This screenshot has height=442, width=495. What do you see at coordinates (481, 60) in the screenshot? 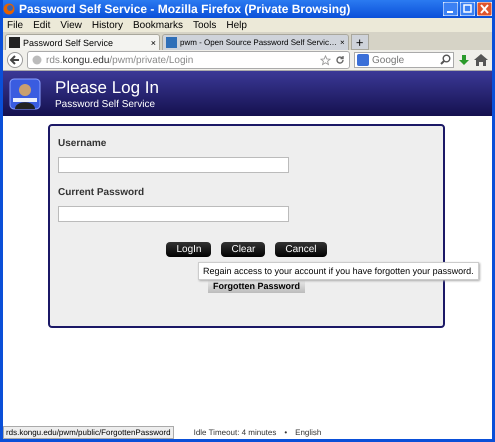
I see `home-icon` at bounding box center [481, 60].